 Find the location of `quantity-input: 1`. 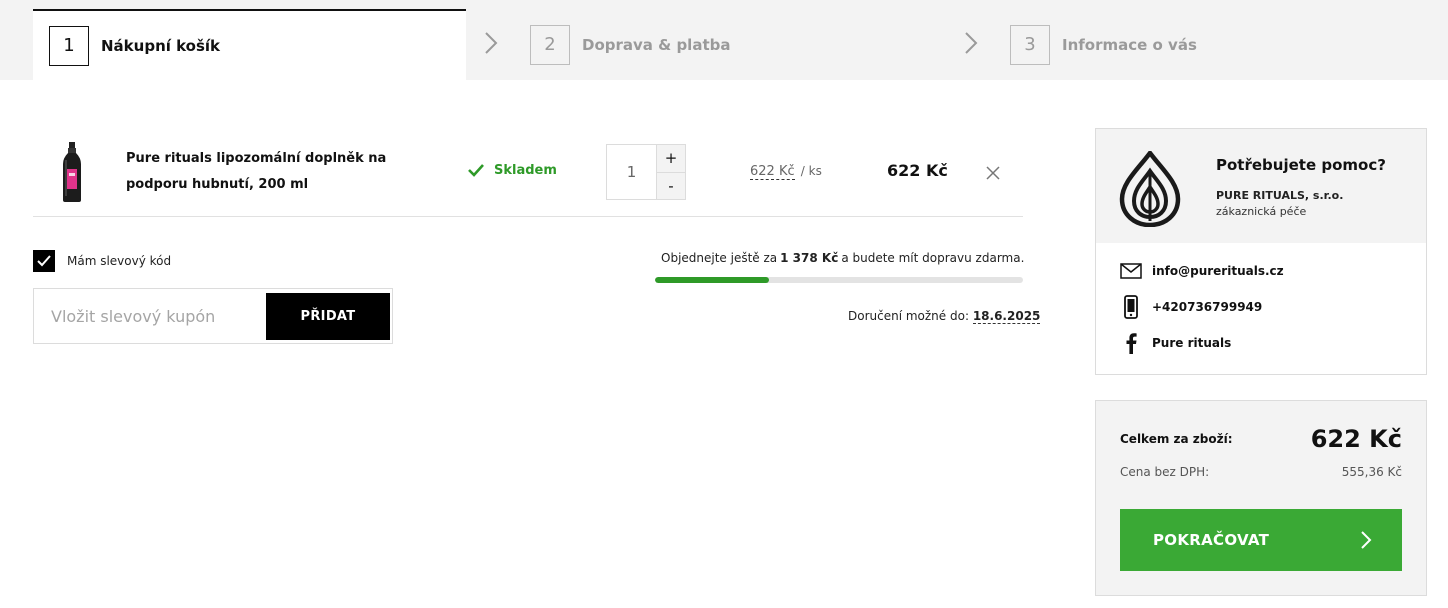

quantity-input: 1 is located at coordinates (632, 172).